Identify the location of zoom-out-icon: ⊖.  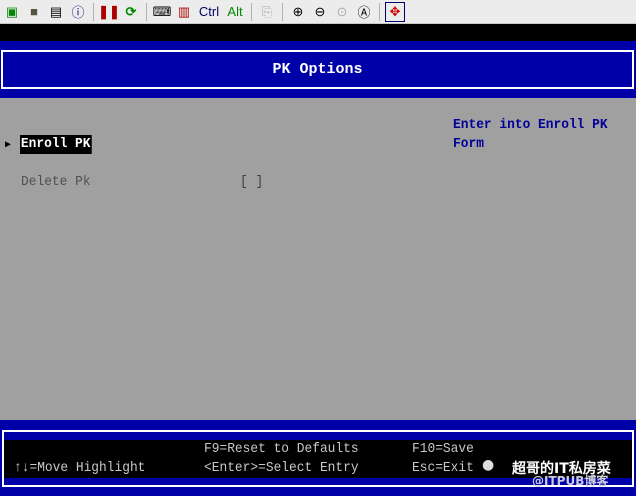
(320, 12).